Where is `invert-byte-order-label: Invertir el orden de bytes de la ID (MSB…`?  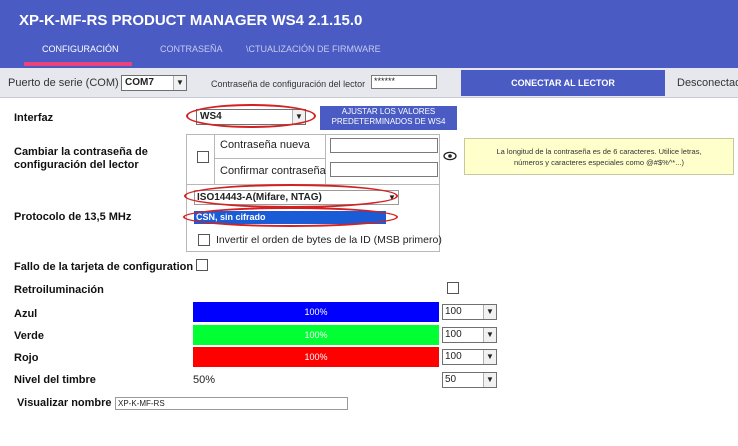
invert-byte-order-label: Invertir el orden de bytes de la ID (MSB… is located at coordinates (329, 240).